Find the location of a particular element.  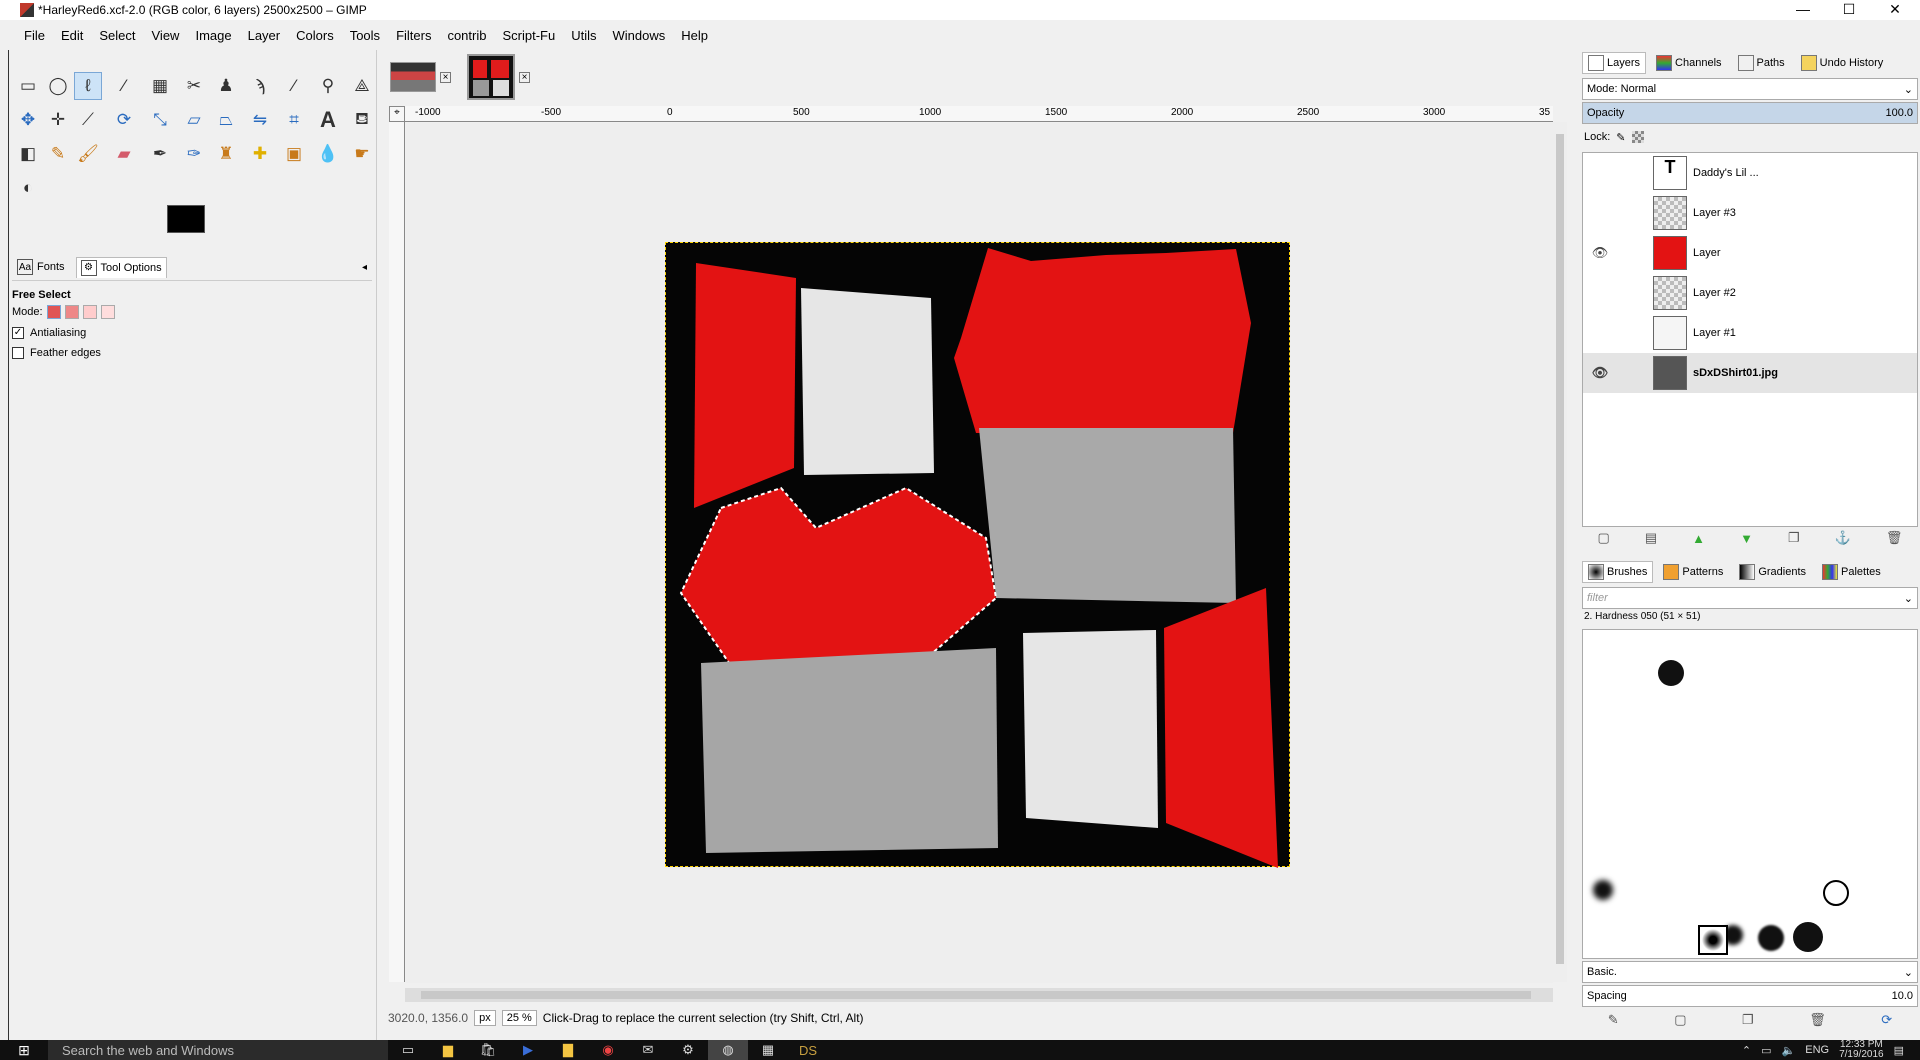

minimize-button: — is located at coordinates (1803, 10).